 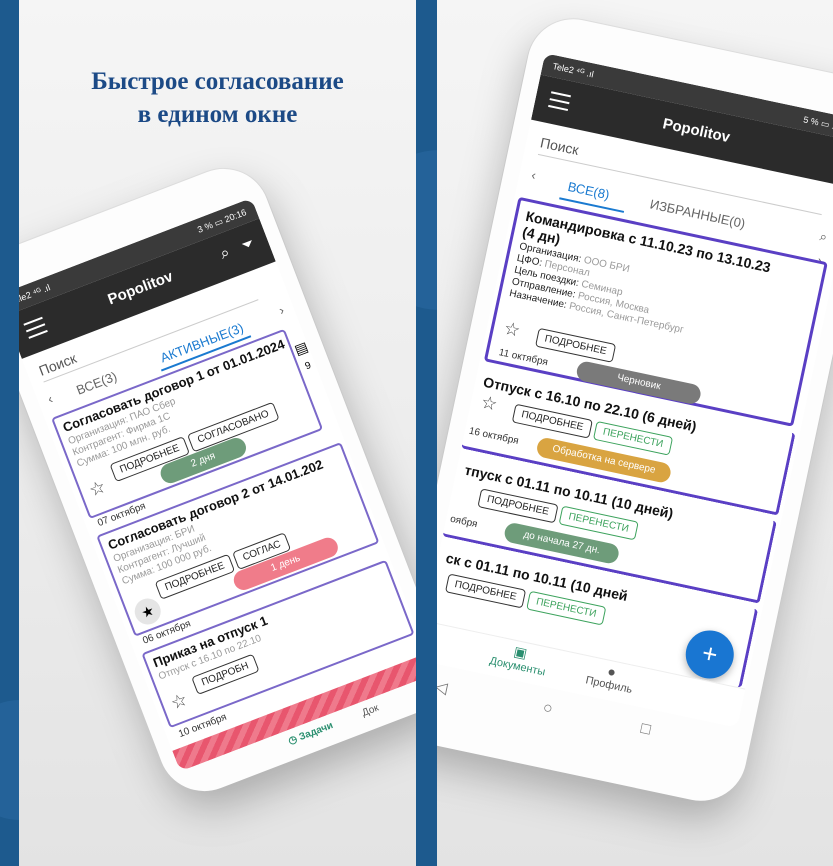 What do you see at coordinates (547, 709) in the screenshot?
I see `home-nav-icon: ○` at bounding box center [547, 709].